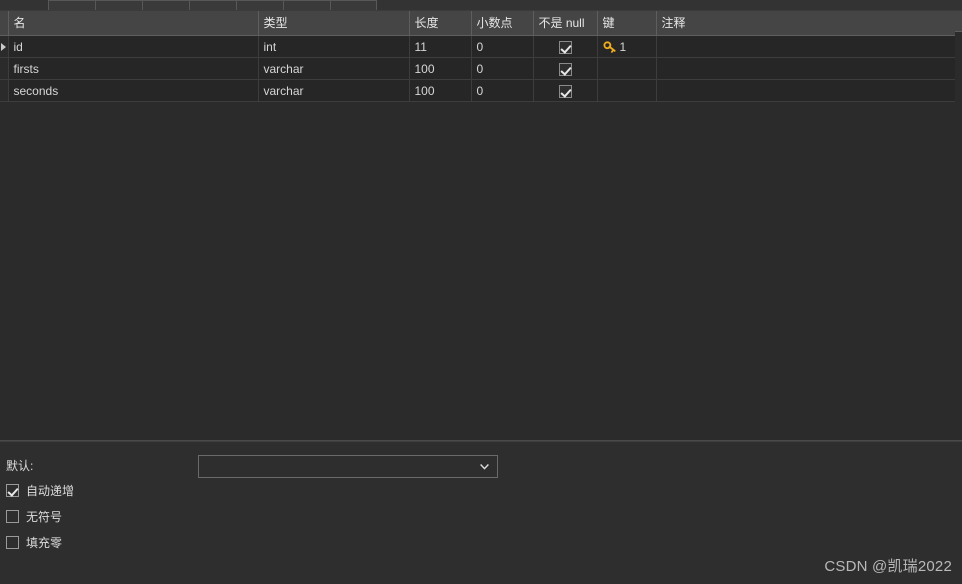 The width and height of the screenshot is (962, 584). I want to click on cell-key: 1, so click(627, 46).